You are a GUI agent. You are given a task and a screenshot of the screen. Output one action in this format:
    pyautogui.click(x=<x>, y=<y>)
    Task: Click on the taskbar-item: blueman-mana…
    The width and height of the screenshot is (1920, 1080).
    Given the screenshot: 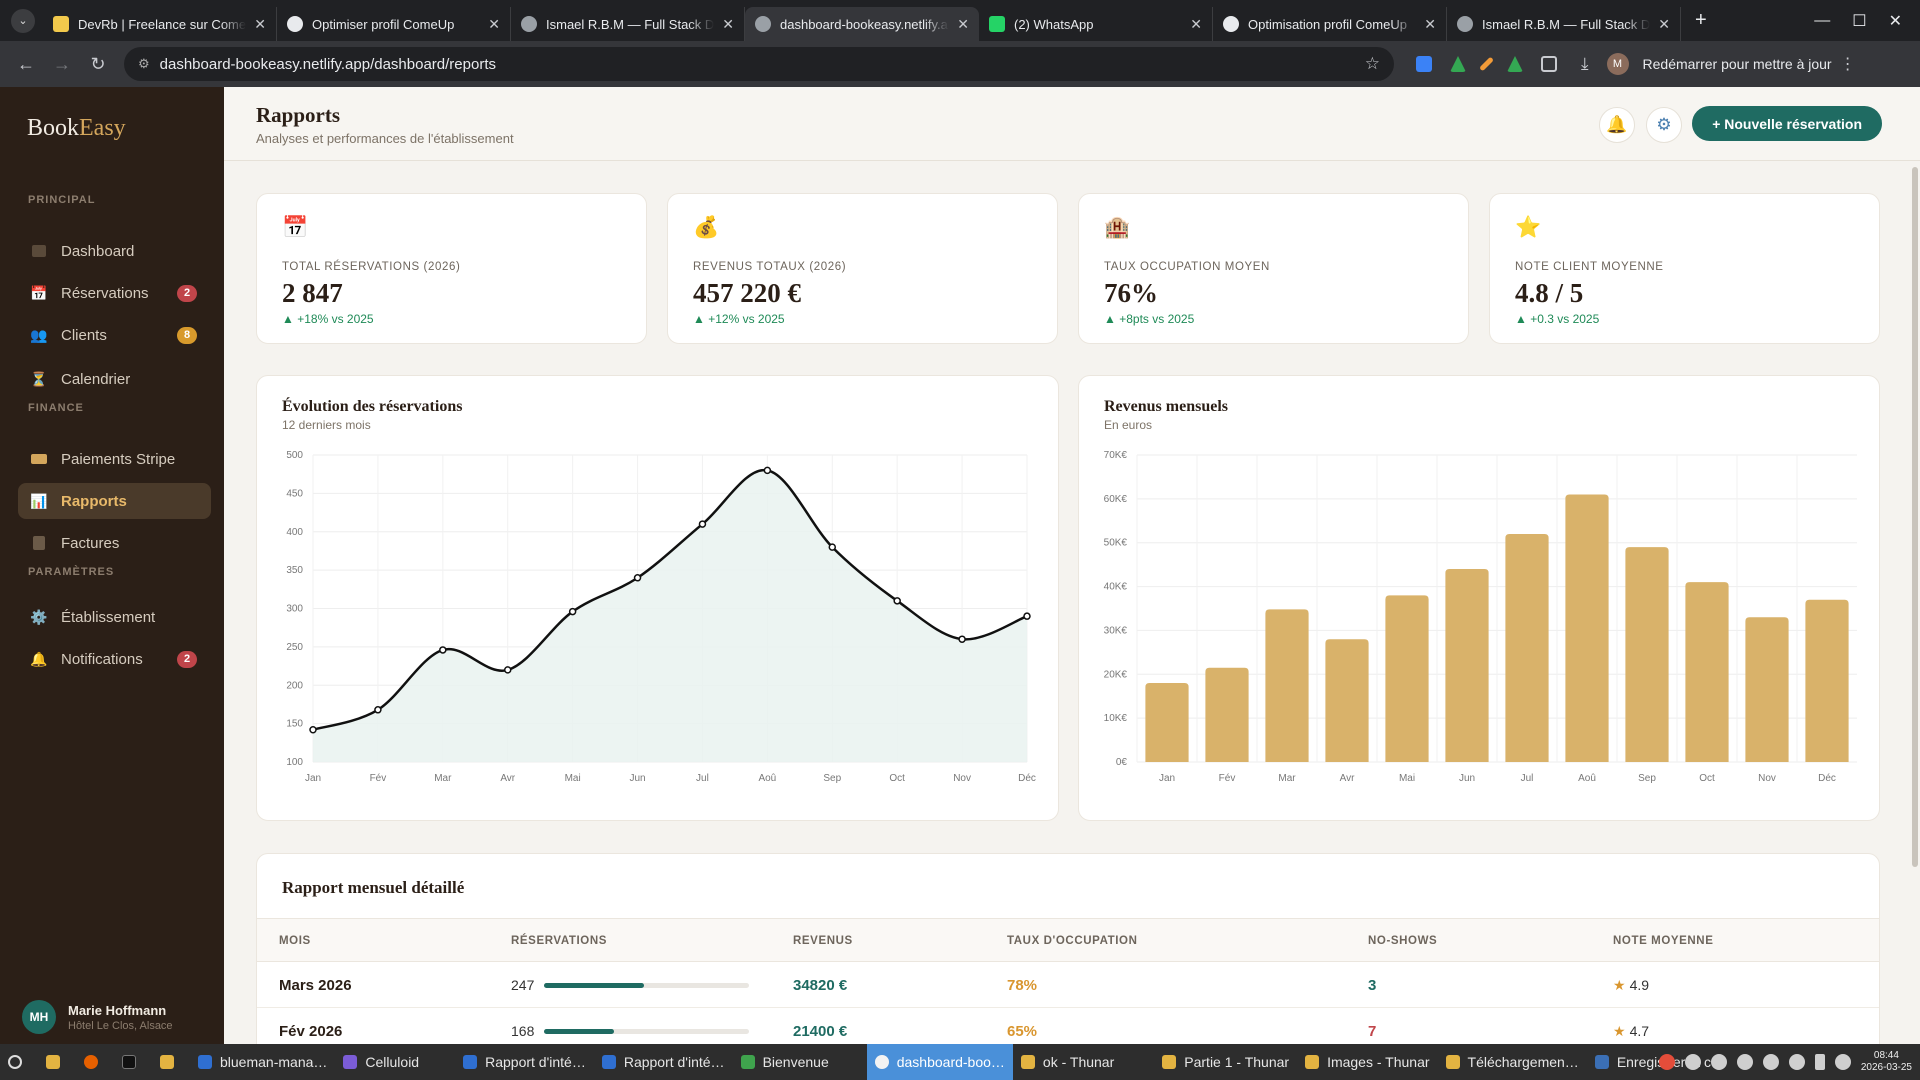 What is the action you would take?
    pyautogui.click(x=262, y=1062)
    